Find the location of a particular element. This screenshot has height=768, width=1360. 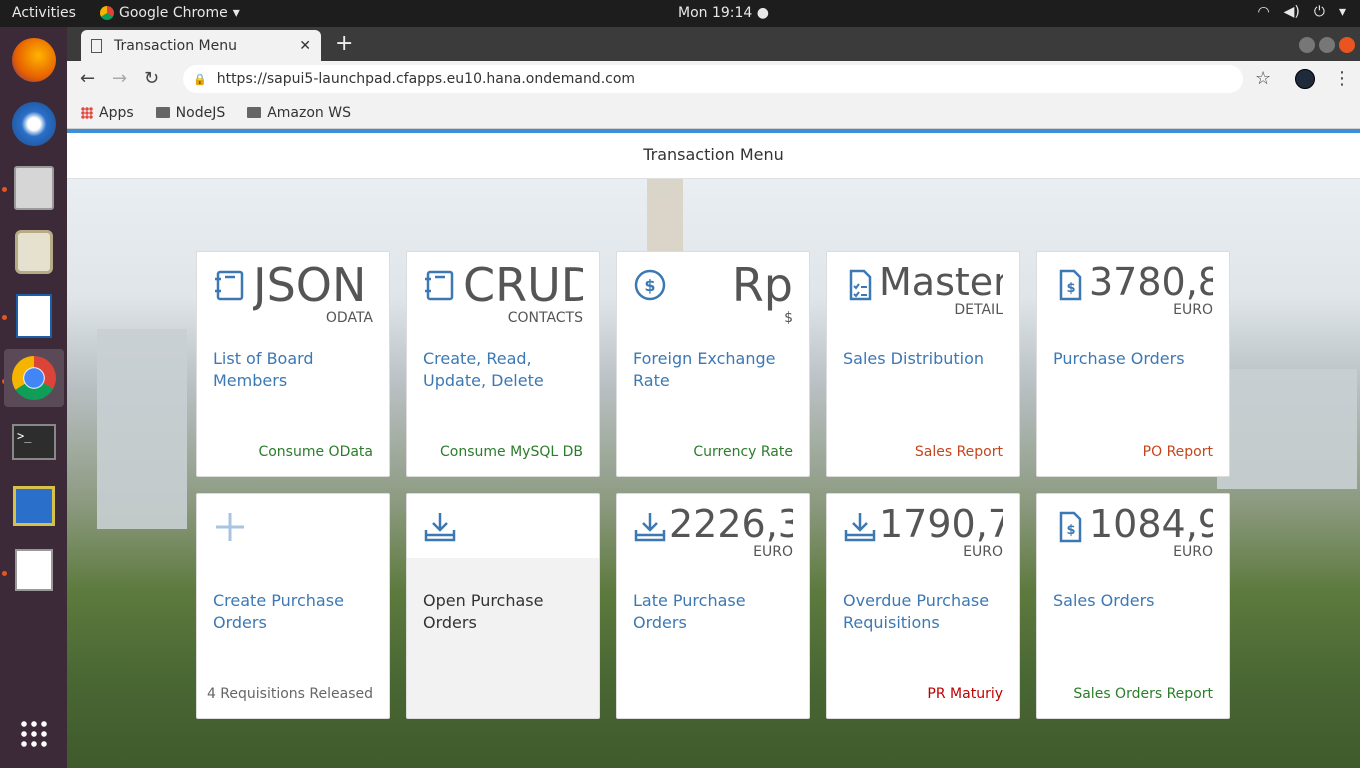

file-cabinet-icon is located at coordinates (34, 188).